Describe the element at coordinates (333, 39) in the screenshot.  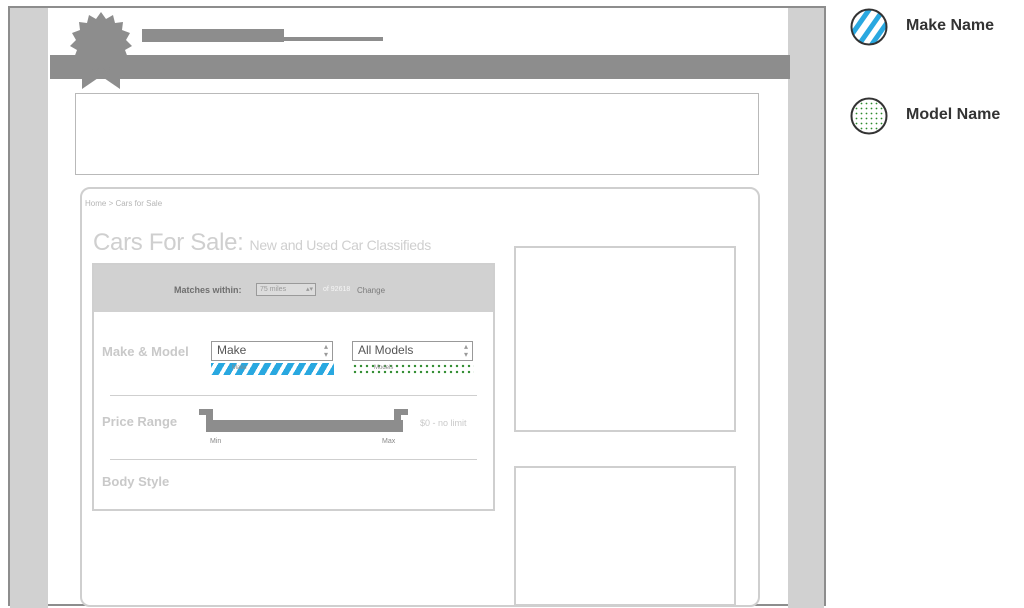
I see `site-tagline-placeholder` at that location.